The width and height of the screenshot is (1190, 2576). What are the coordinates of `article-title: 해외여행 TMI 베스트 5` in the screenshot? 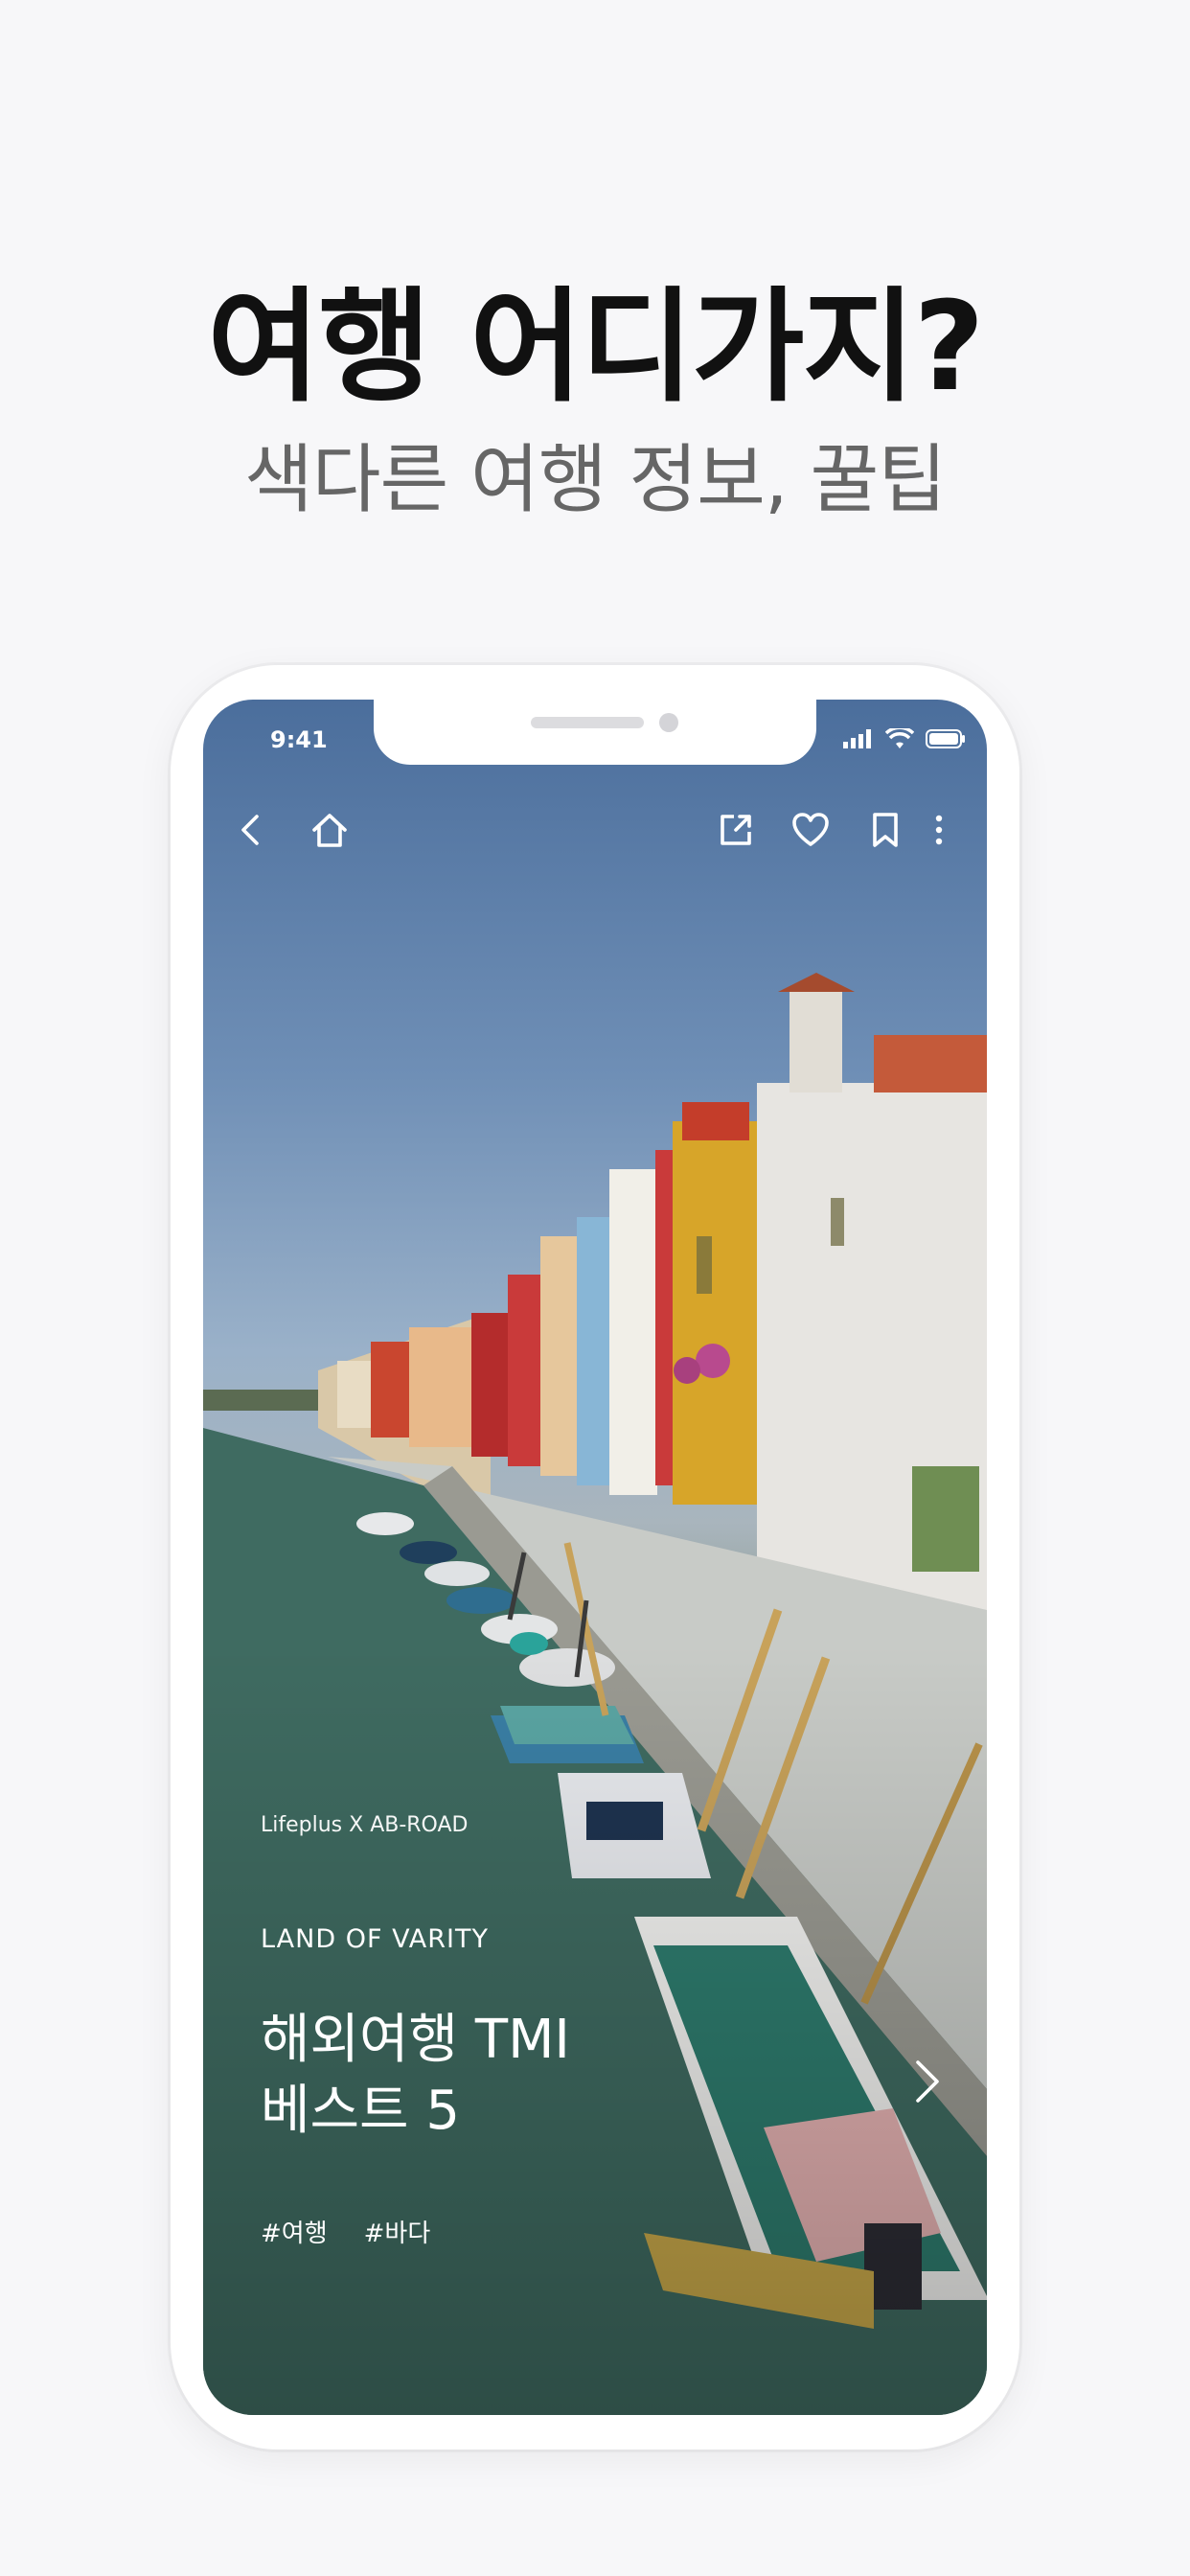 It's located at (510, 2076).